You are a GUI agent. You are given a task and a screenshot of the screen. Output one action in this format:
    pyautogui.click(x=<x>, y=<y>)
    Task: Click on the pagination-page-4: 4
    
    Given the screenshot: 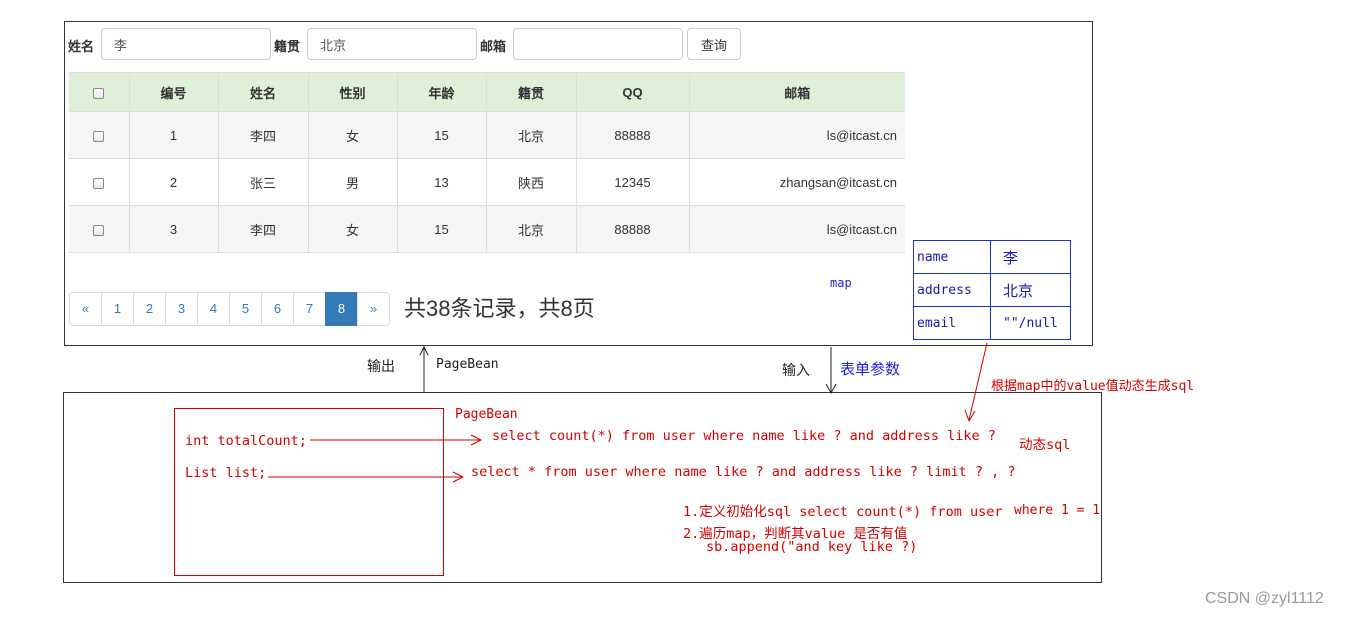 What is the action you would take?
    pyautogui.click(x=213, y=309)
    